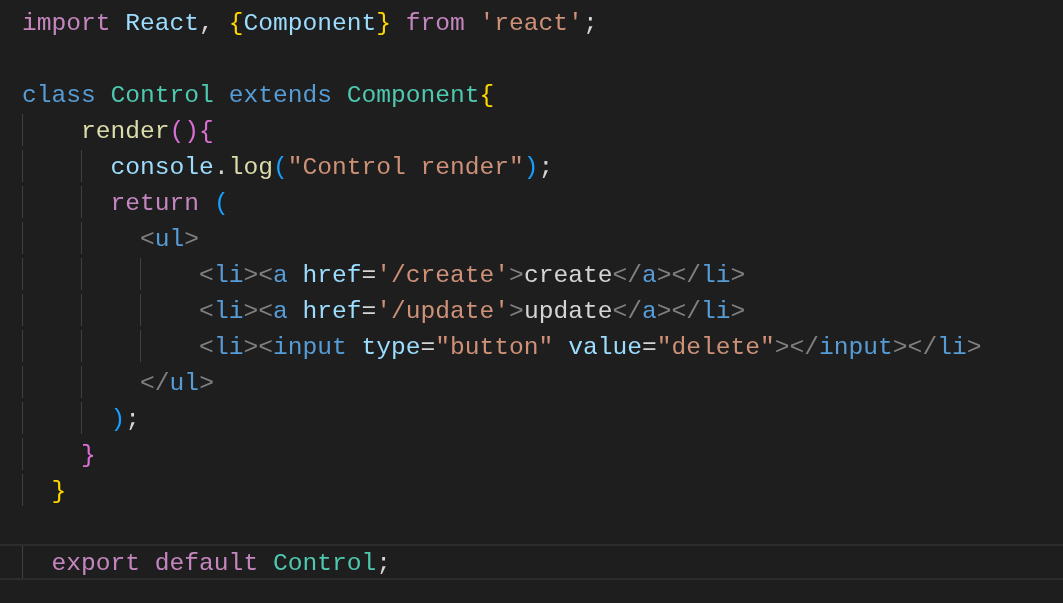  What do you see at coordinates (147, 131) in the screenshot?
I see `code-line: render(){` at bounding box center [147, 131].